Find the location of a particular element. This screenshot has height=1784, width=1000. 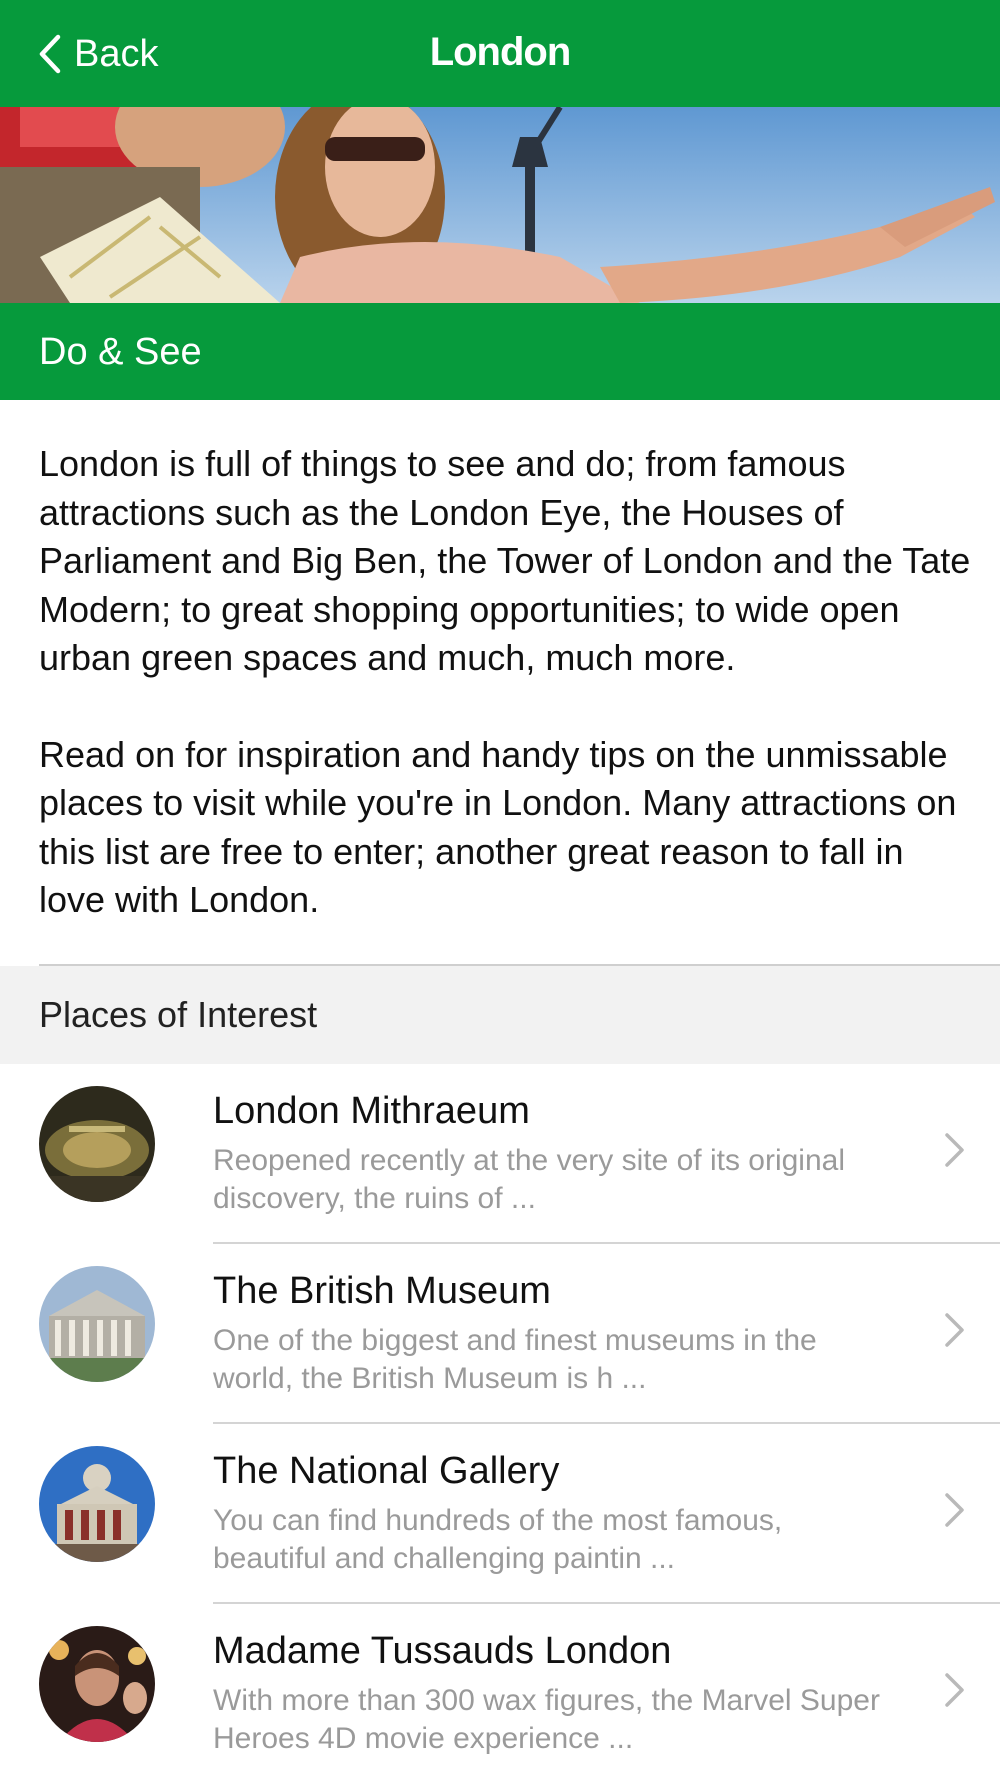

top-nav-bar: Back London is located at coordinates (500, 53).